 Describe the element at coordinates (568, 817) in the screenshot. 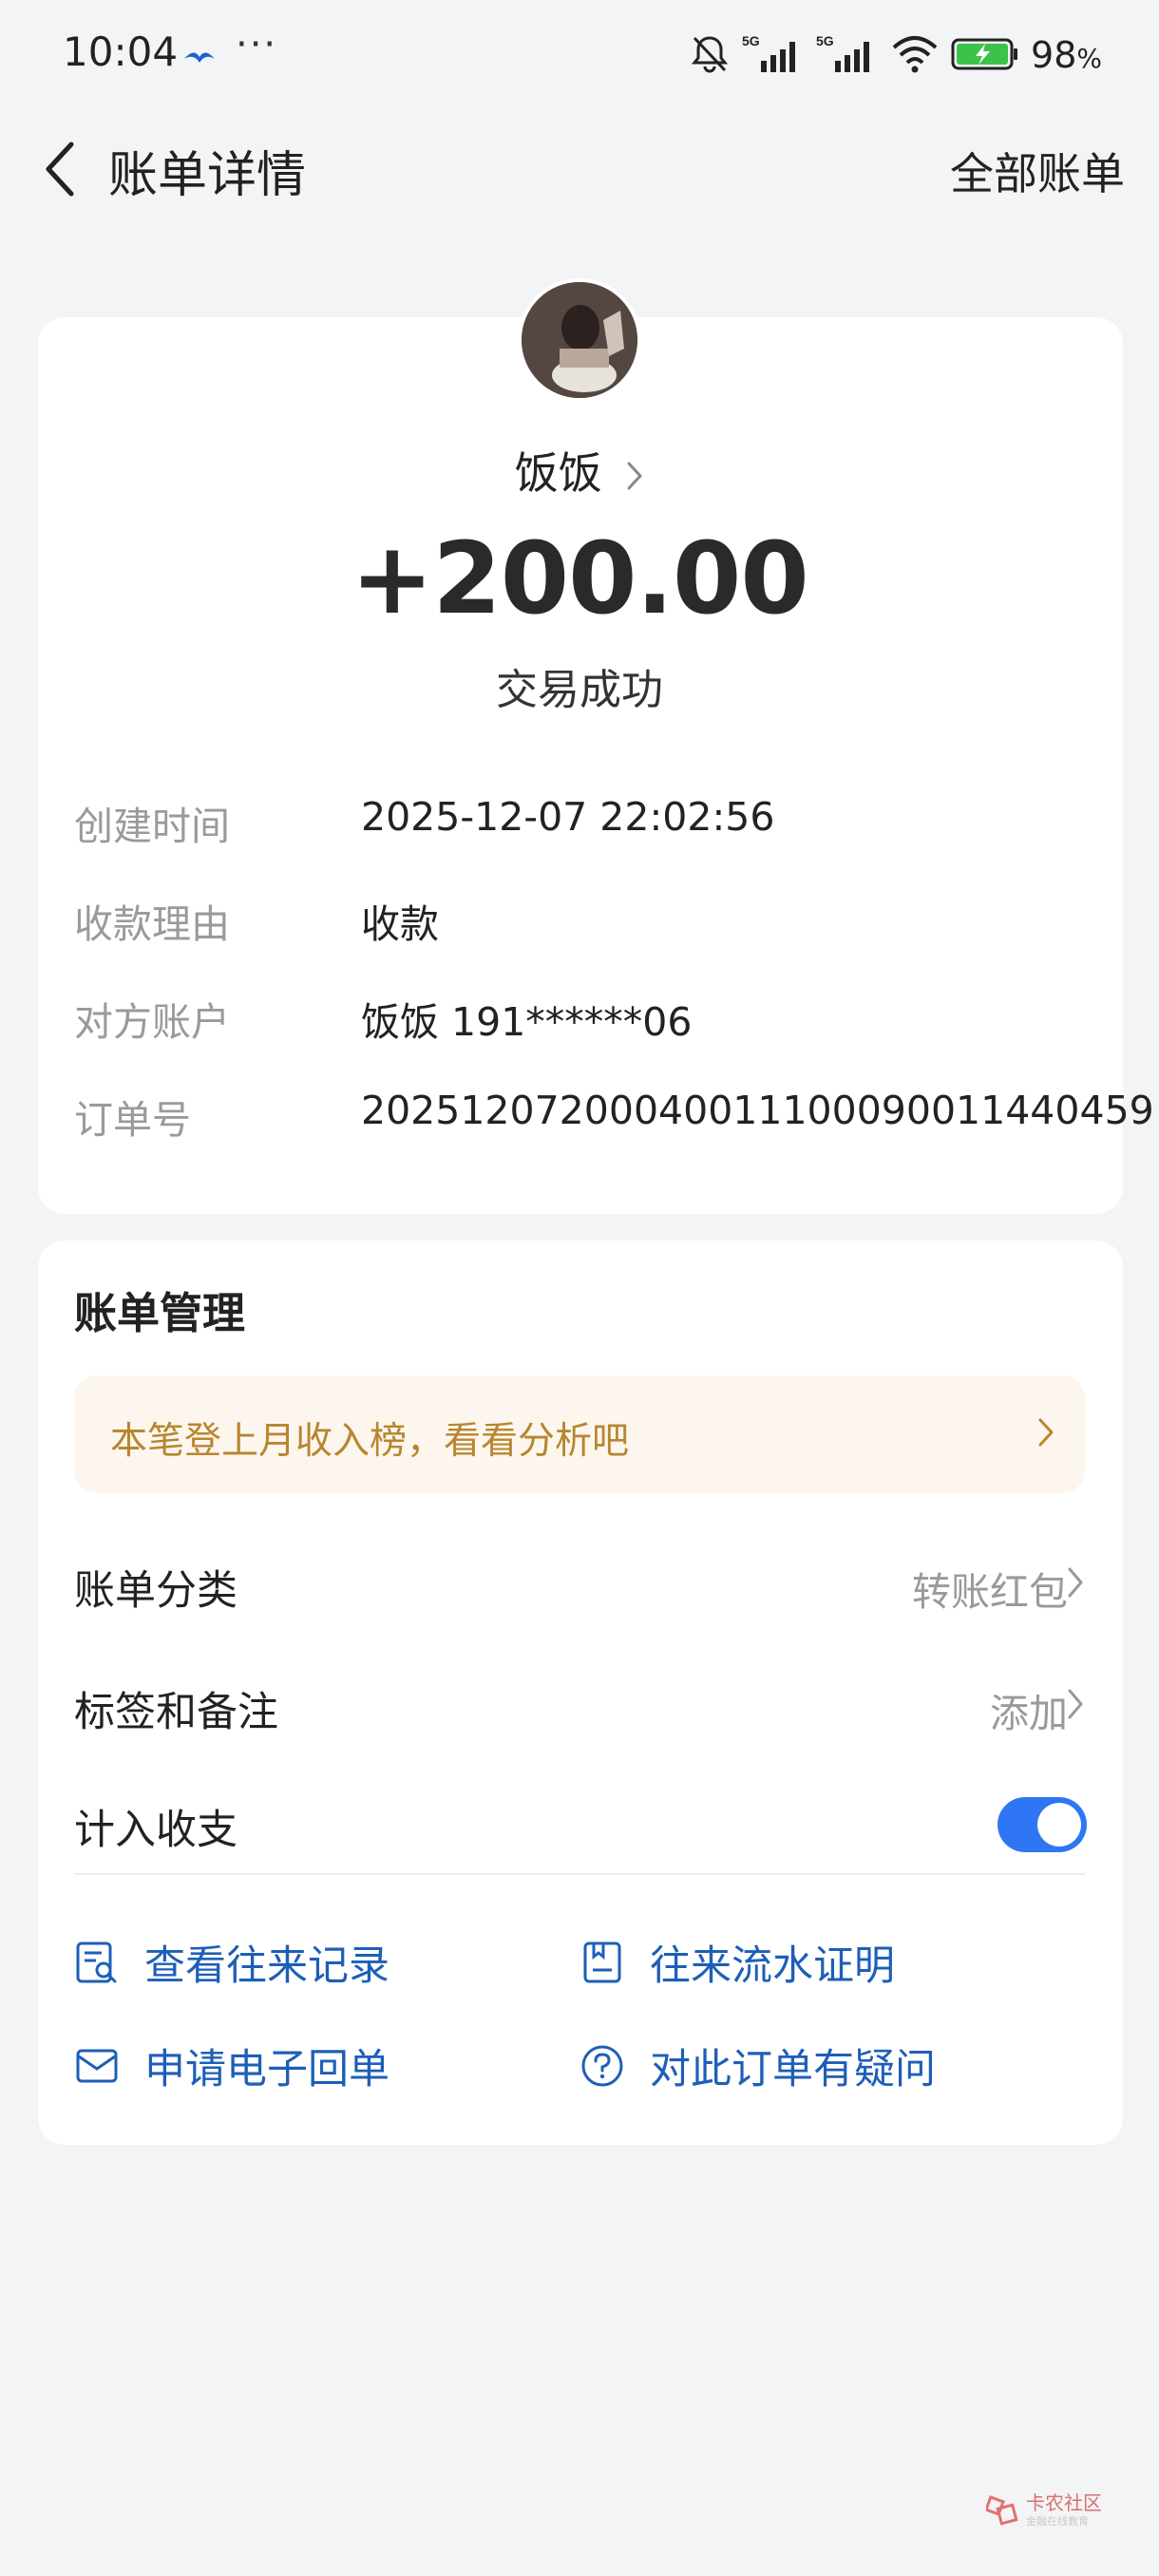

I see `detail-value-created-time: 2025-12-07 22:02:56` at that location.